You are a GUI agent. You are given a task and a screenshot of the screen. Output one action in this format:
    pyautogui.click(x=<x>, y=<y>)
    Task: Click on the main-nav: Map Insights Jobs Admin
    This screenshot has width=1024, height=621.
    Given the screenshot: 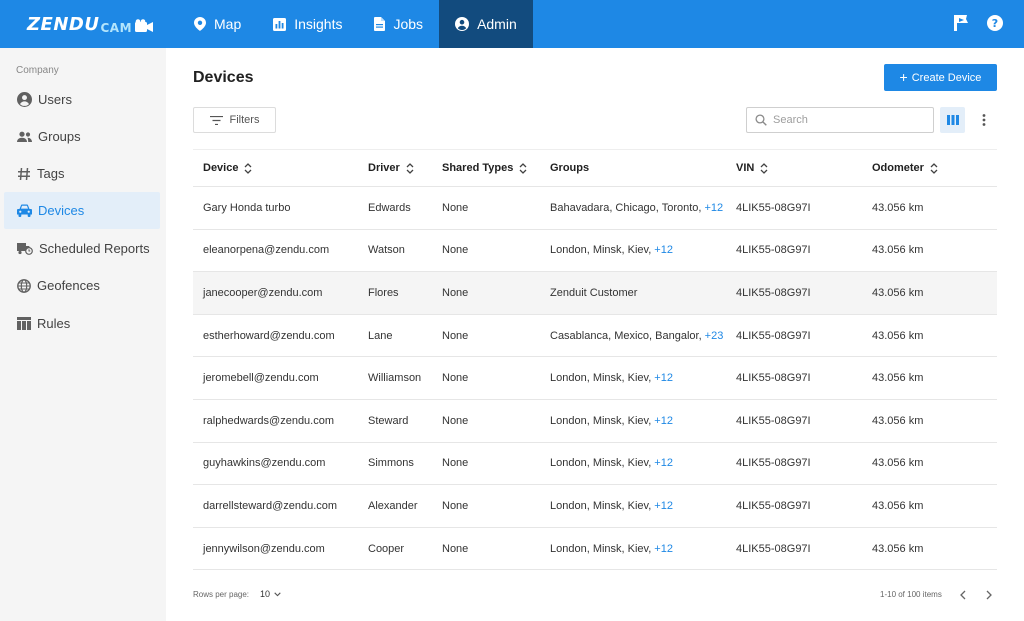 What is the action you would take?
    pyautogui.click(x=355, y=24)
    